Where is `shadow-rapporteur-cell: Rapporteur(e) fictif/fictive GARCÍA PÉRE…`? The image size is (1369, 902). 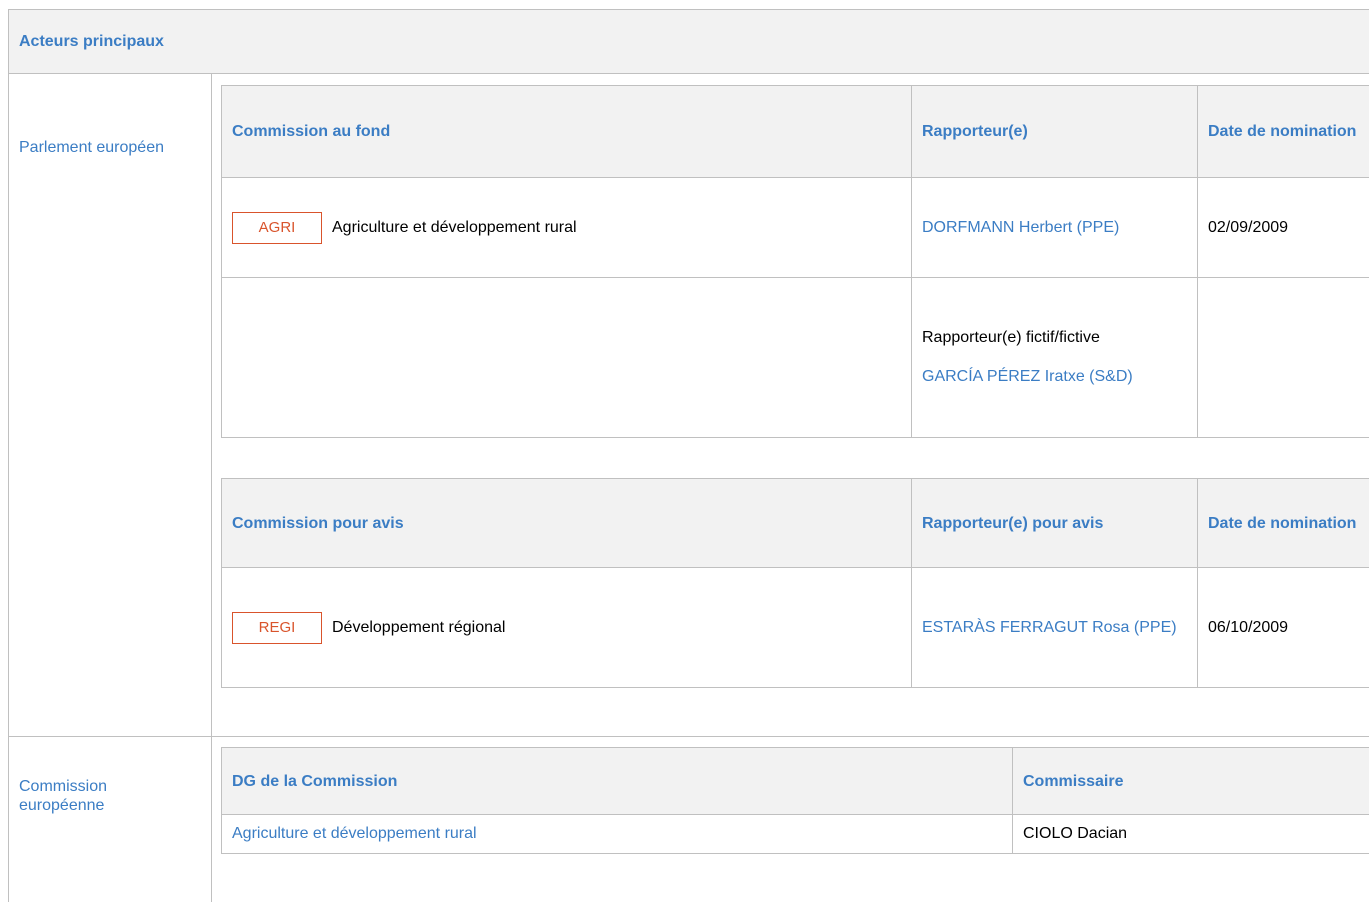 shadow-rapporteur-cell: Rapporteur(e) fictif/fictive GARCÍA PÉRE… is located at coordinates (1054, 357).